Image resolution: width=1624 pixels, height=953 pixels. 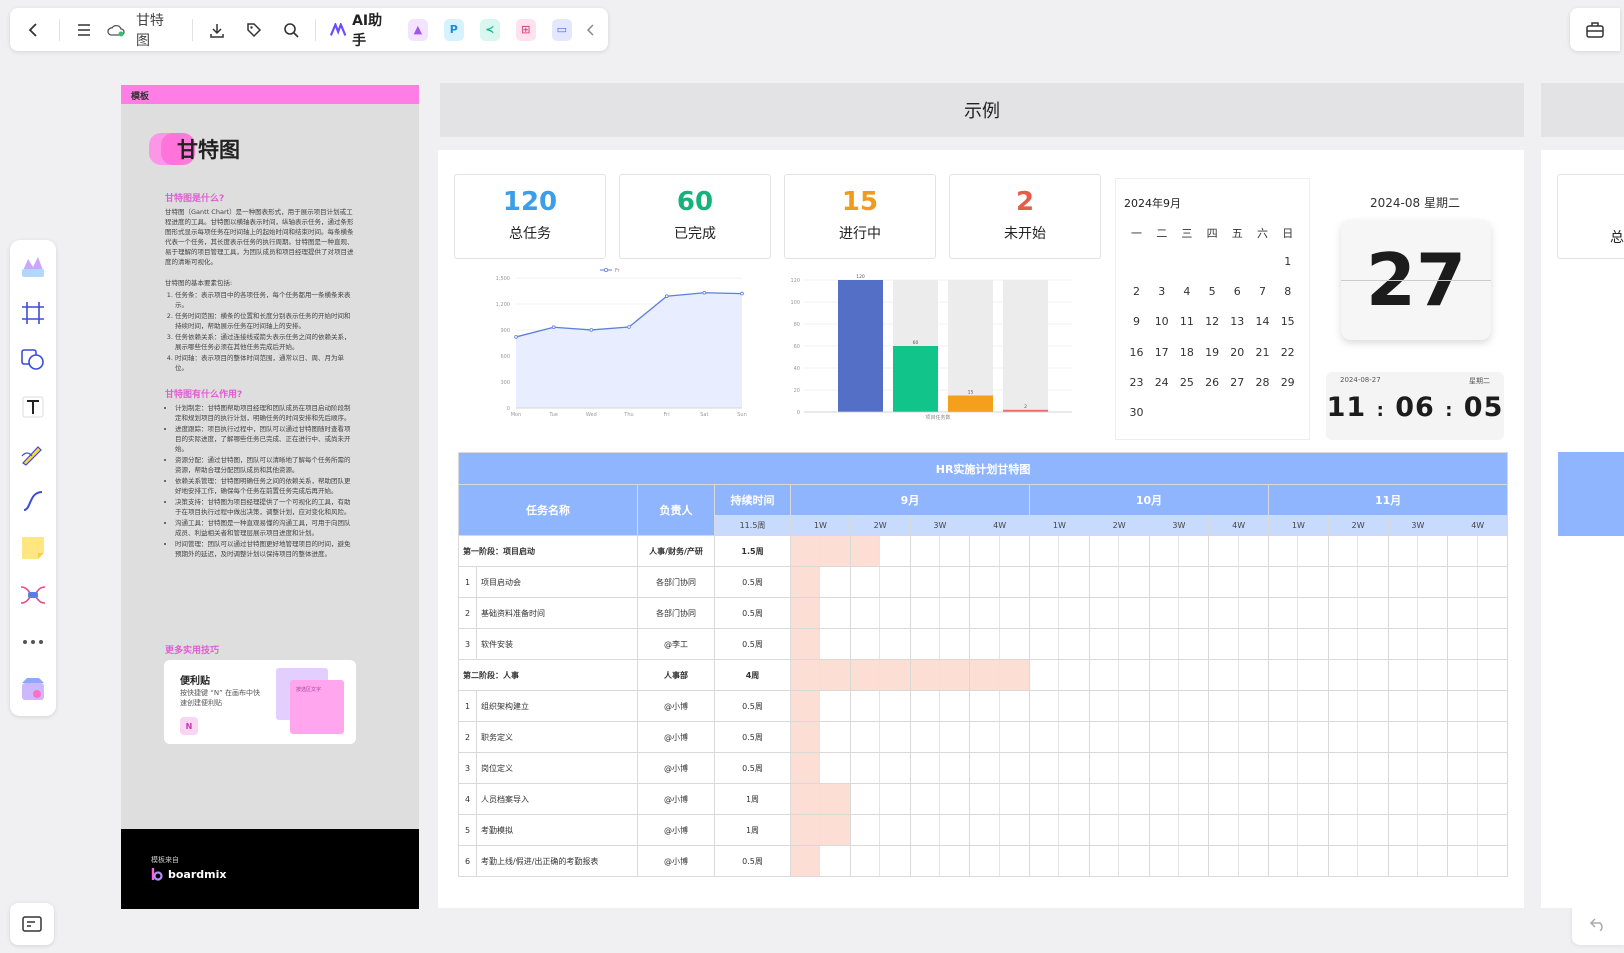 I want to click on task-row: 2 基础资料准备时间 各部门协同 0.5周, so click(x=983, y=613).